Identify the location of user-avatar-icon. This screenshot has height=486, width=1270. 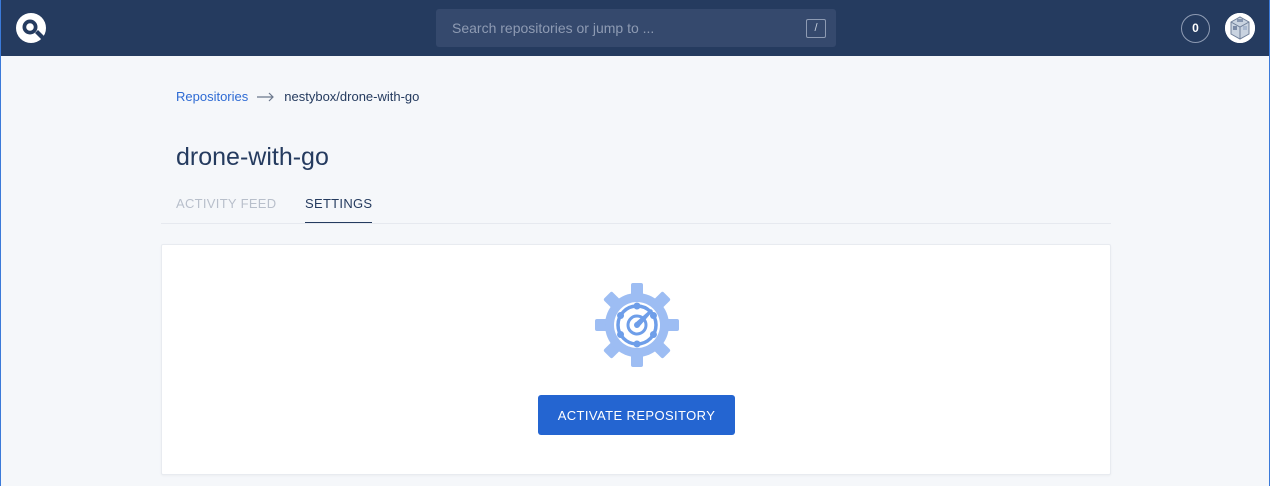
(1240, 28).